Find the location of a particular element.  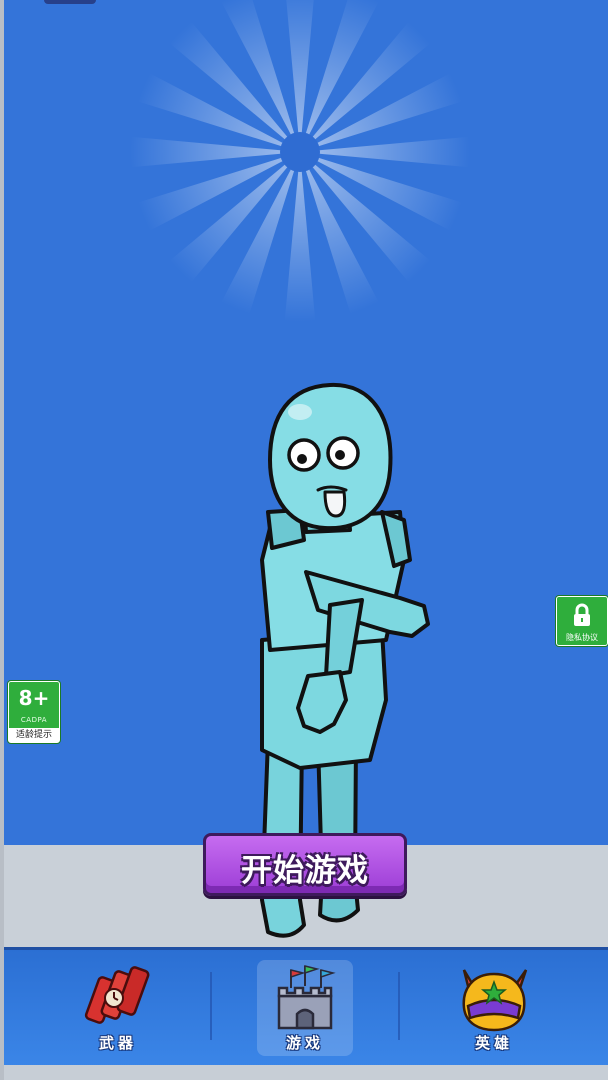

age-rating-number: 8+ is located at coordinates (34, 698).